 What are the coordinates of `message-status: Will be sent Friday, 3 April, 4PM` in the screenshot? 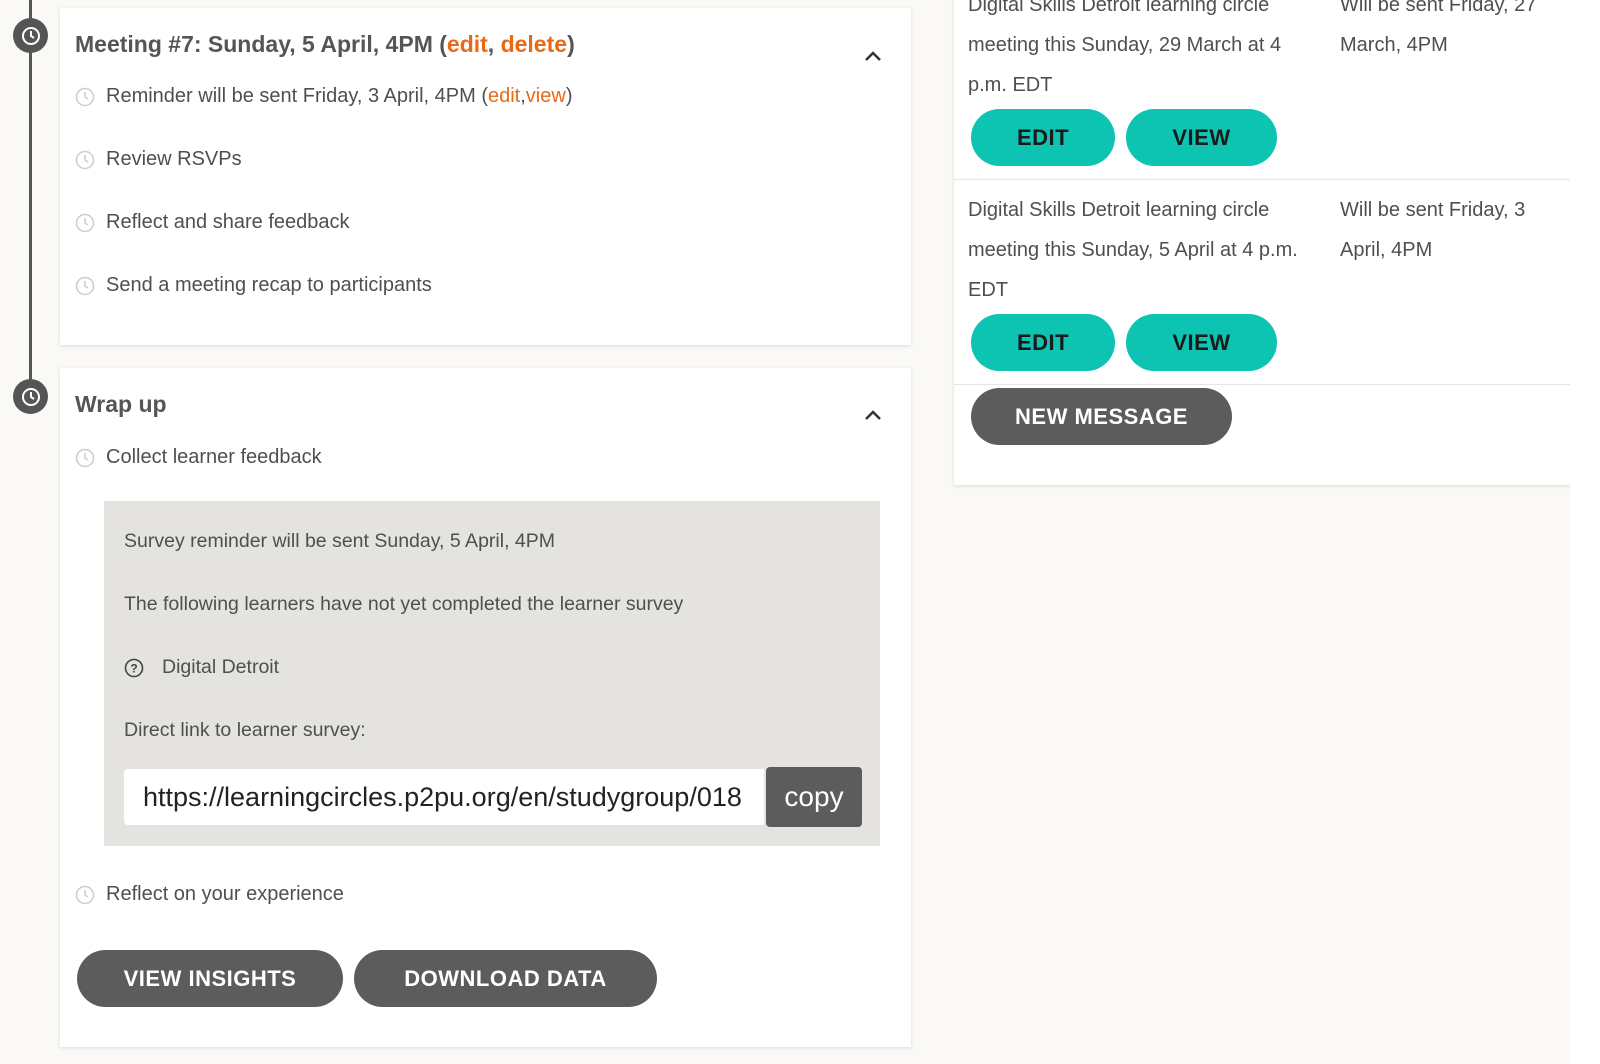 It's located at (1433, 230).